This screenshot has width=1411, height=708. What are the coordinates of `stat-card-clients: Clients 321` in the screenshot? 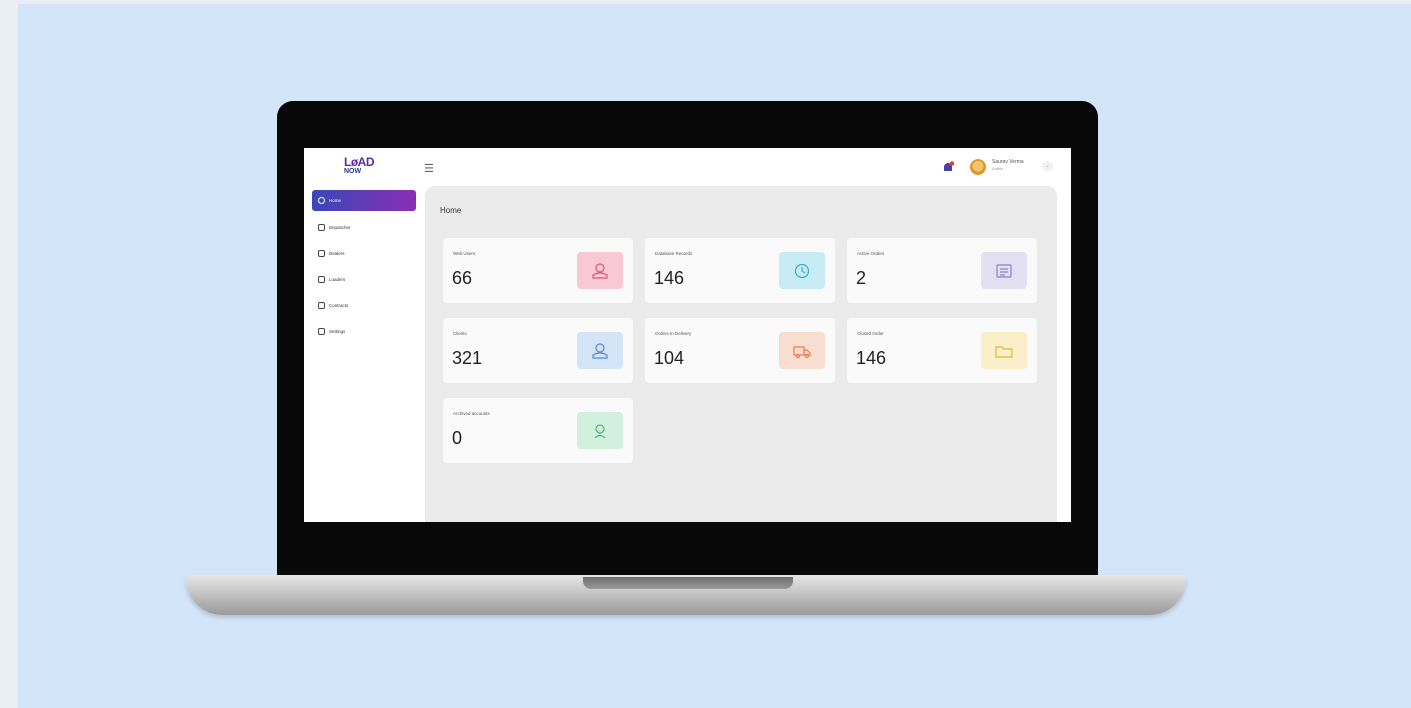 It's located at (538, 350).